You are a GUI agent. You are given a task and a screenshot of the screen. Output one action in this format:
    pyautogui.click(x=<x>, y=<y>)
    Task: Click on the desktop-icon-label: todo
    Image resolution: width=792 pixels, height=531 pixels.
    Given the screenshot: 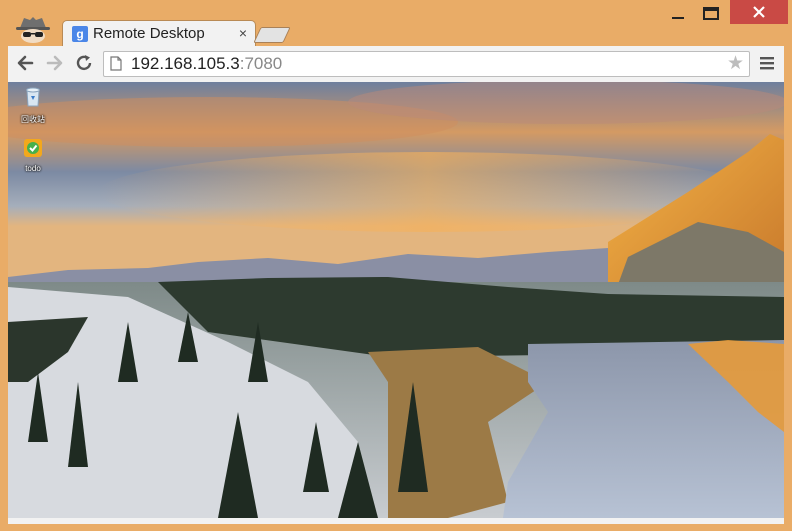 What is the action you would take?
    pyautogui.click(x=33, y=168)
    